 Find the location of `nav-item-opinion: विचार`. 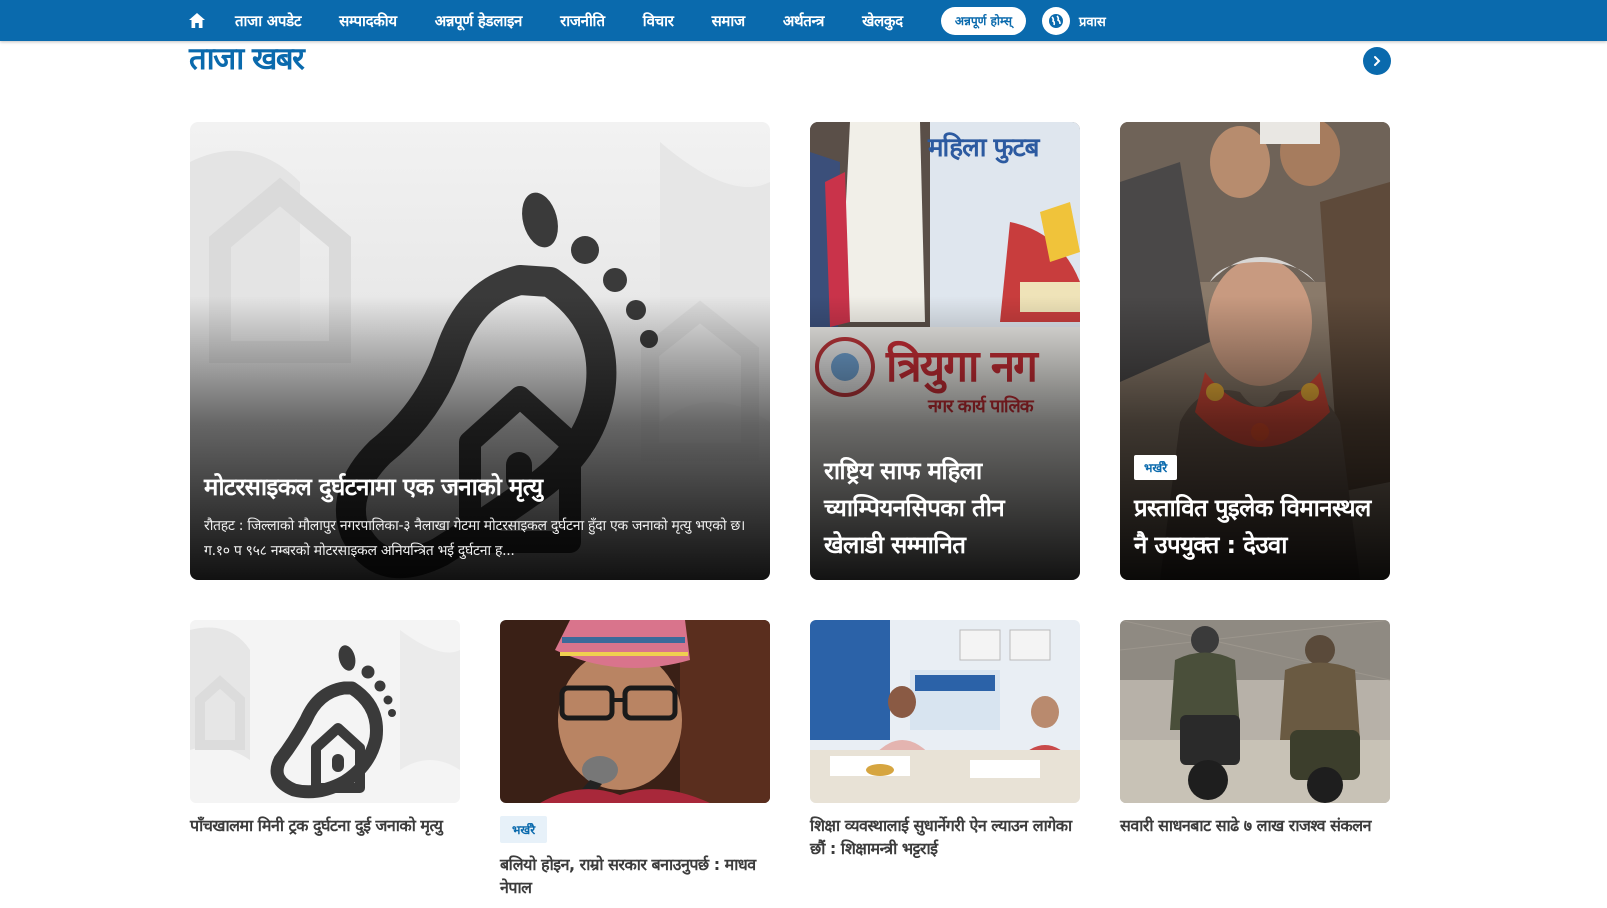

nav-item-opinion: विचार is located at coordinates (658, 21).